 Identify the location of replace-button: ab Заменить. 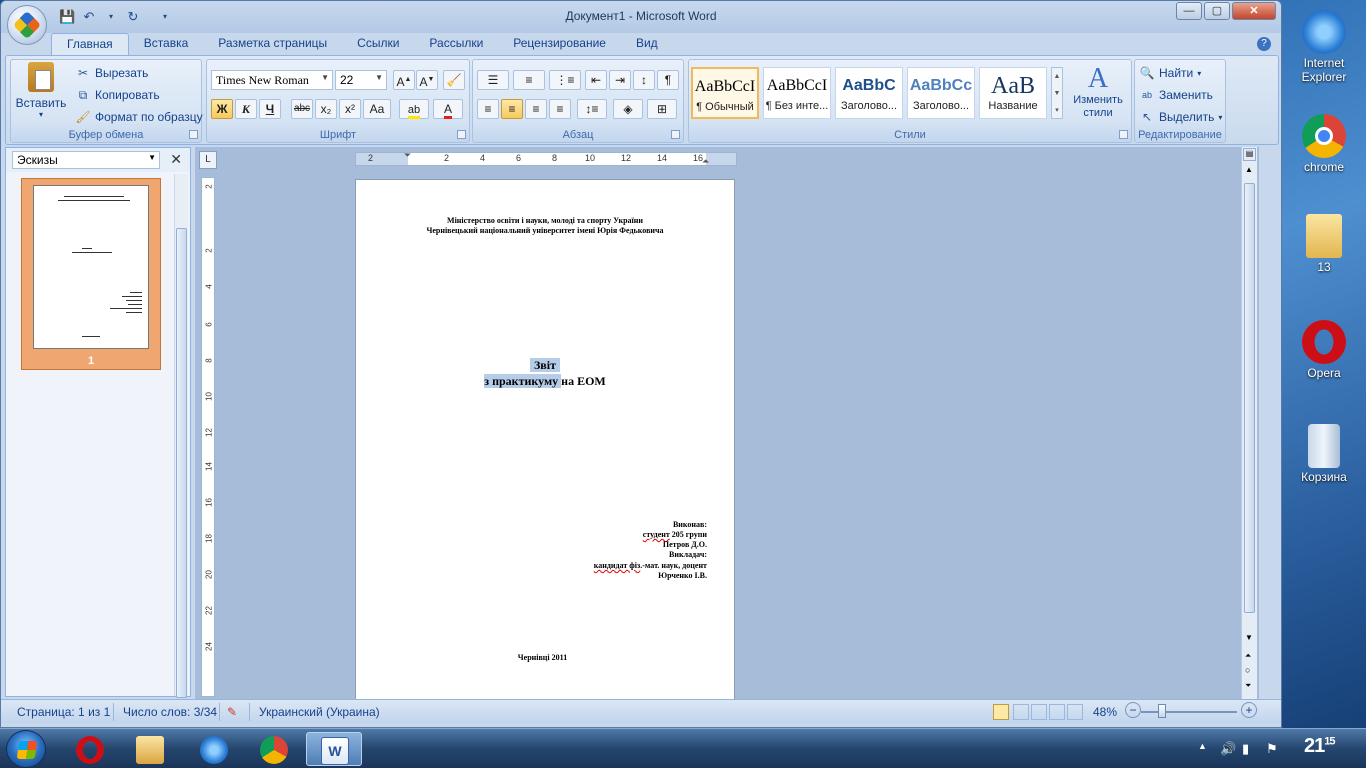
(1176, 95).